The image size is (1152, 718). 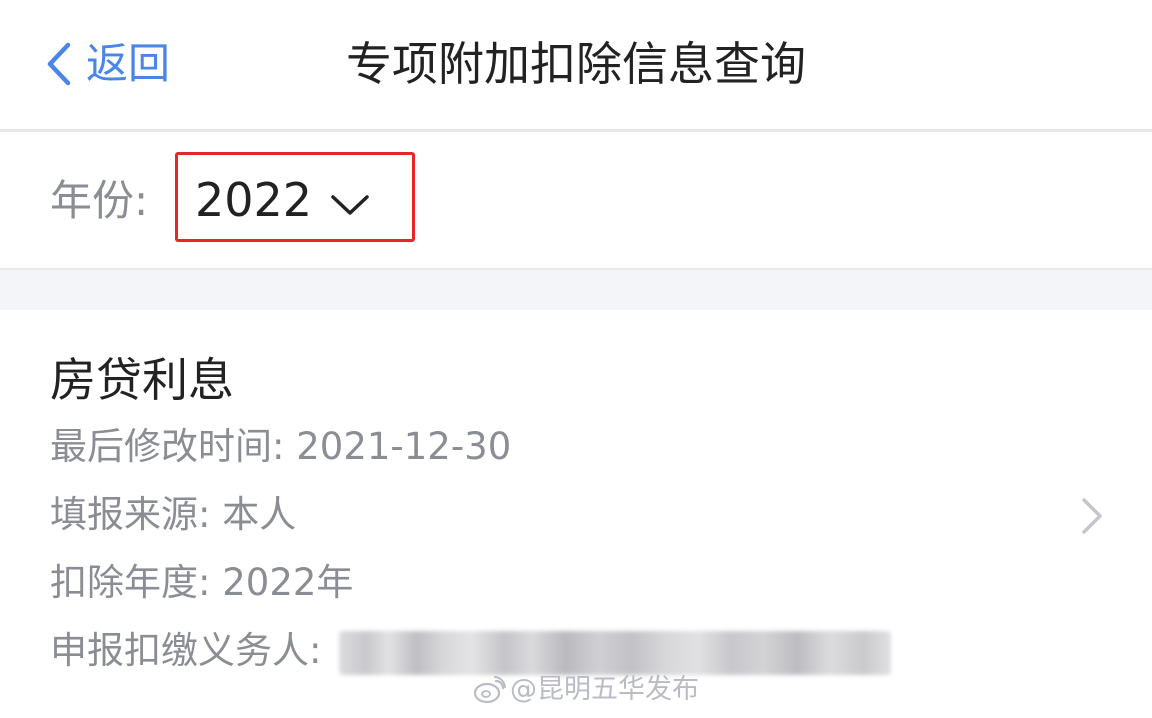 What do you see at coordinates (130, 582) in the screenshot?
I see `deduction-year-label: 扣除年度:` at bounding box center [130, 582].